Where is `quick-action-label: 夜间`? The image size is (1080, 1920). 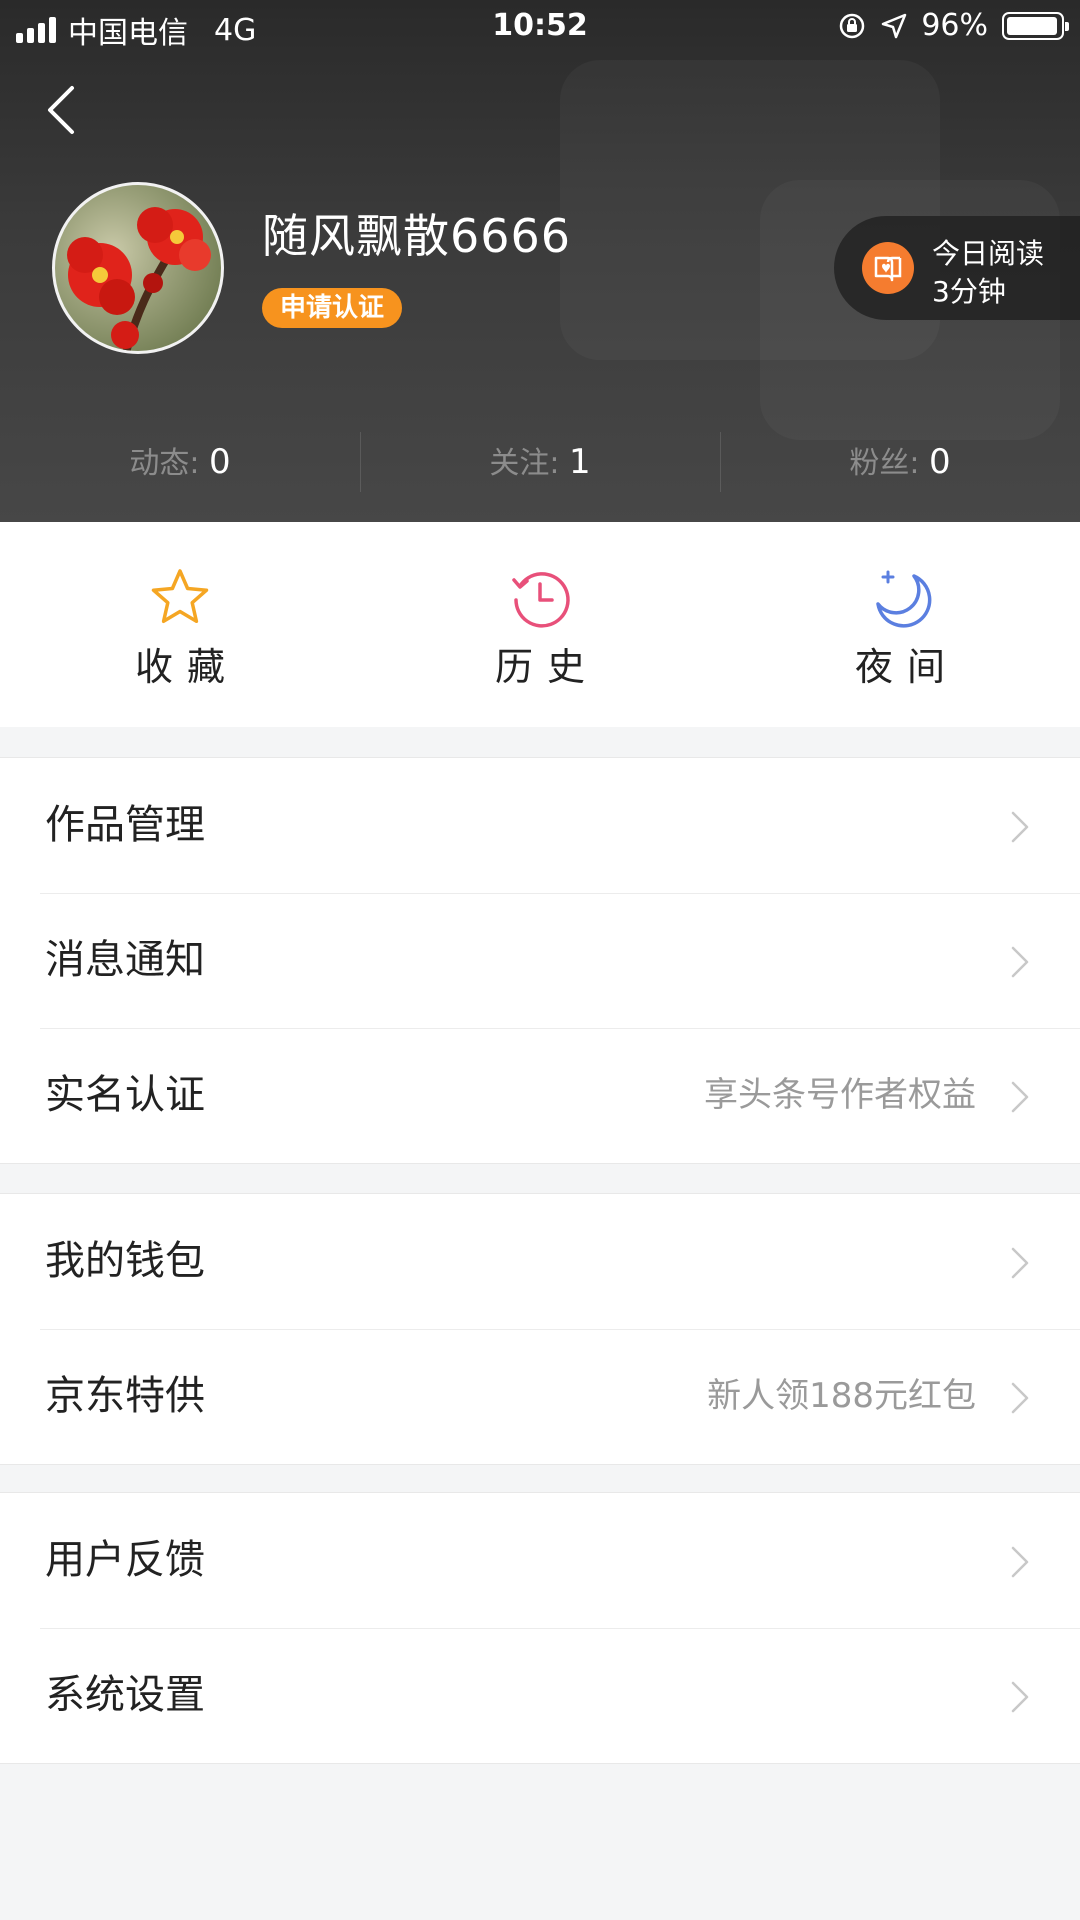
quick-action-label: 夜间 is located at coordinates (906, 667).